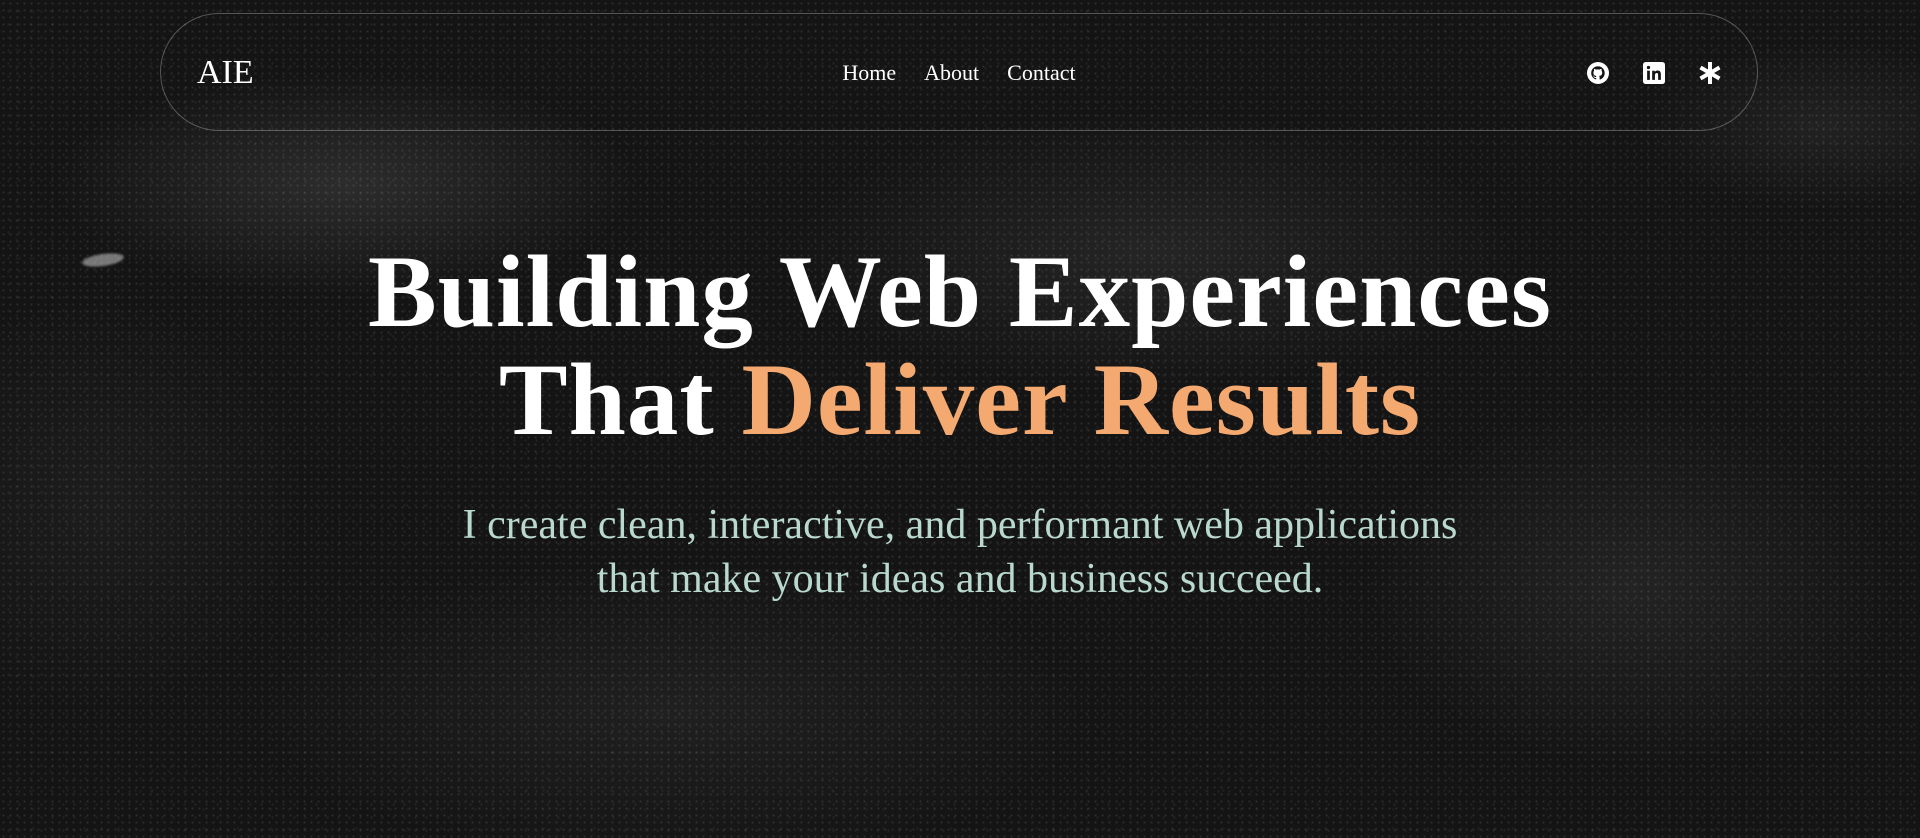 Image resolution: width=1920 pixels, height=838 pixels. I want to click on nav-link-contact: Contact, so click(1041, 73).